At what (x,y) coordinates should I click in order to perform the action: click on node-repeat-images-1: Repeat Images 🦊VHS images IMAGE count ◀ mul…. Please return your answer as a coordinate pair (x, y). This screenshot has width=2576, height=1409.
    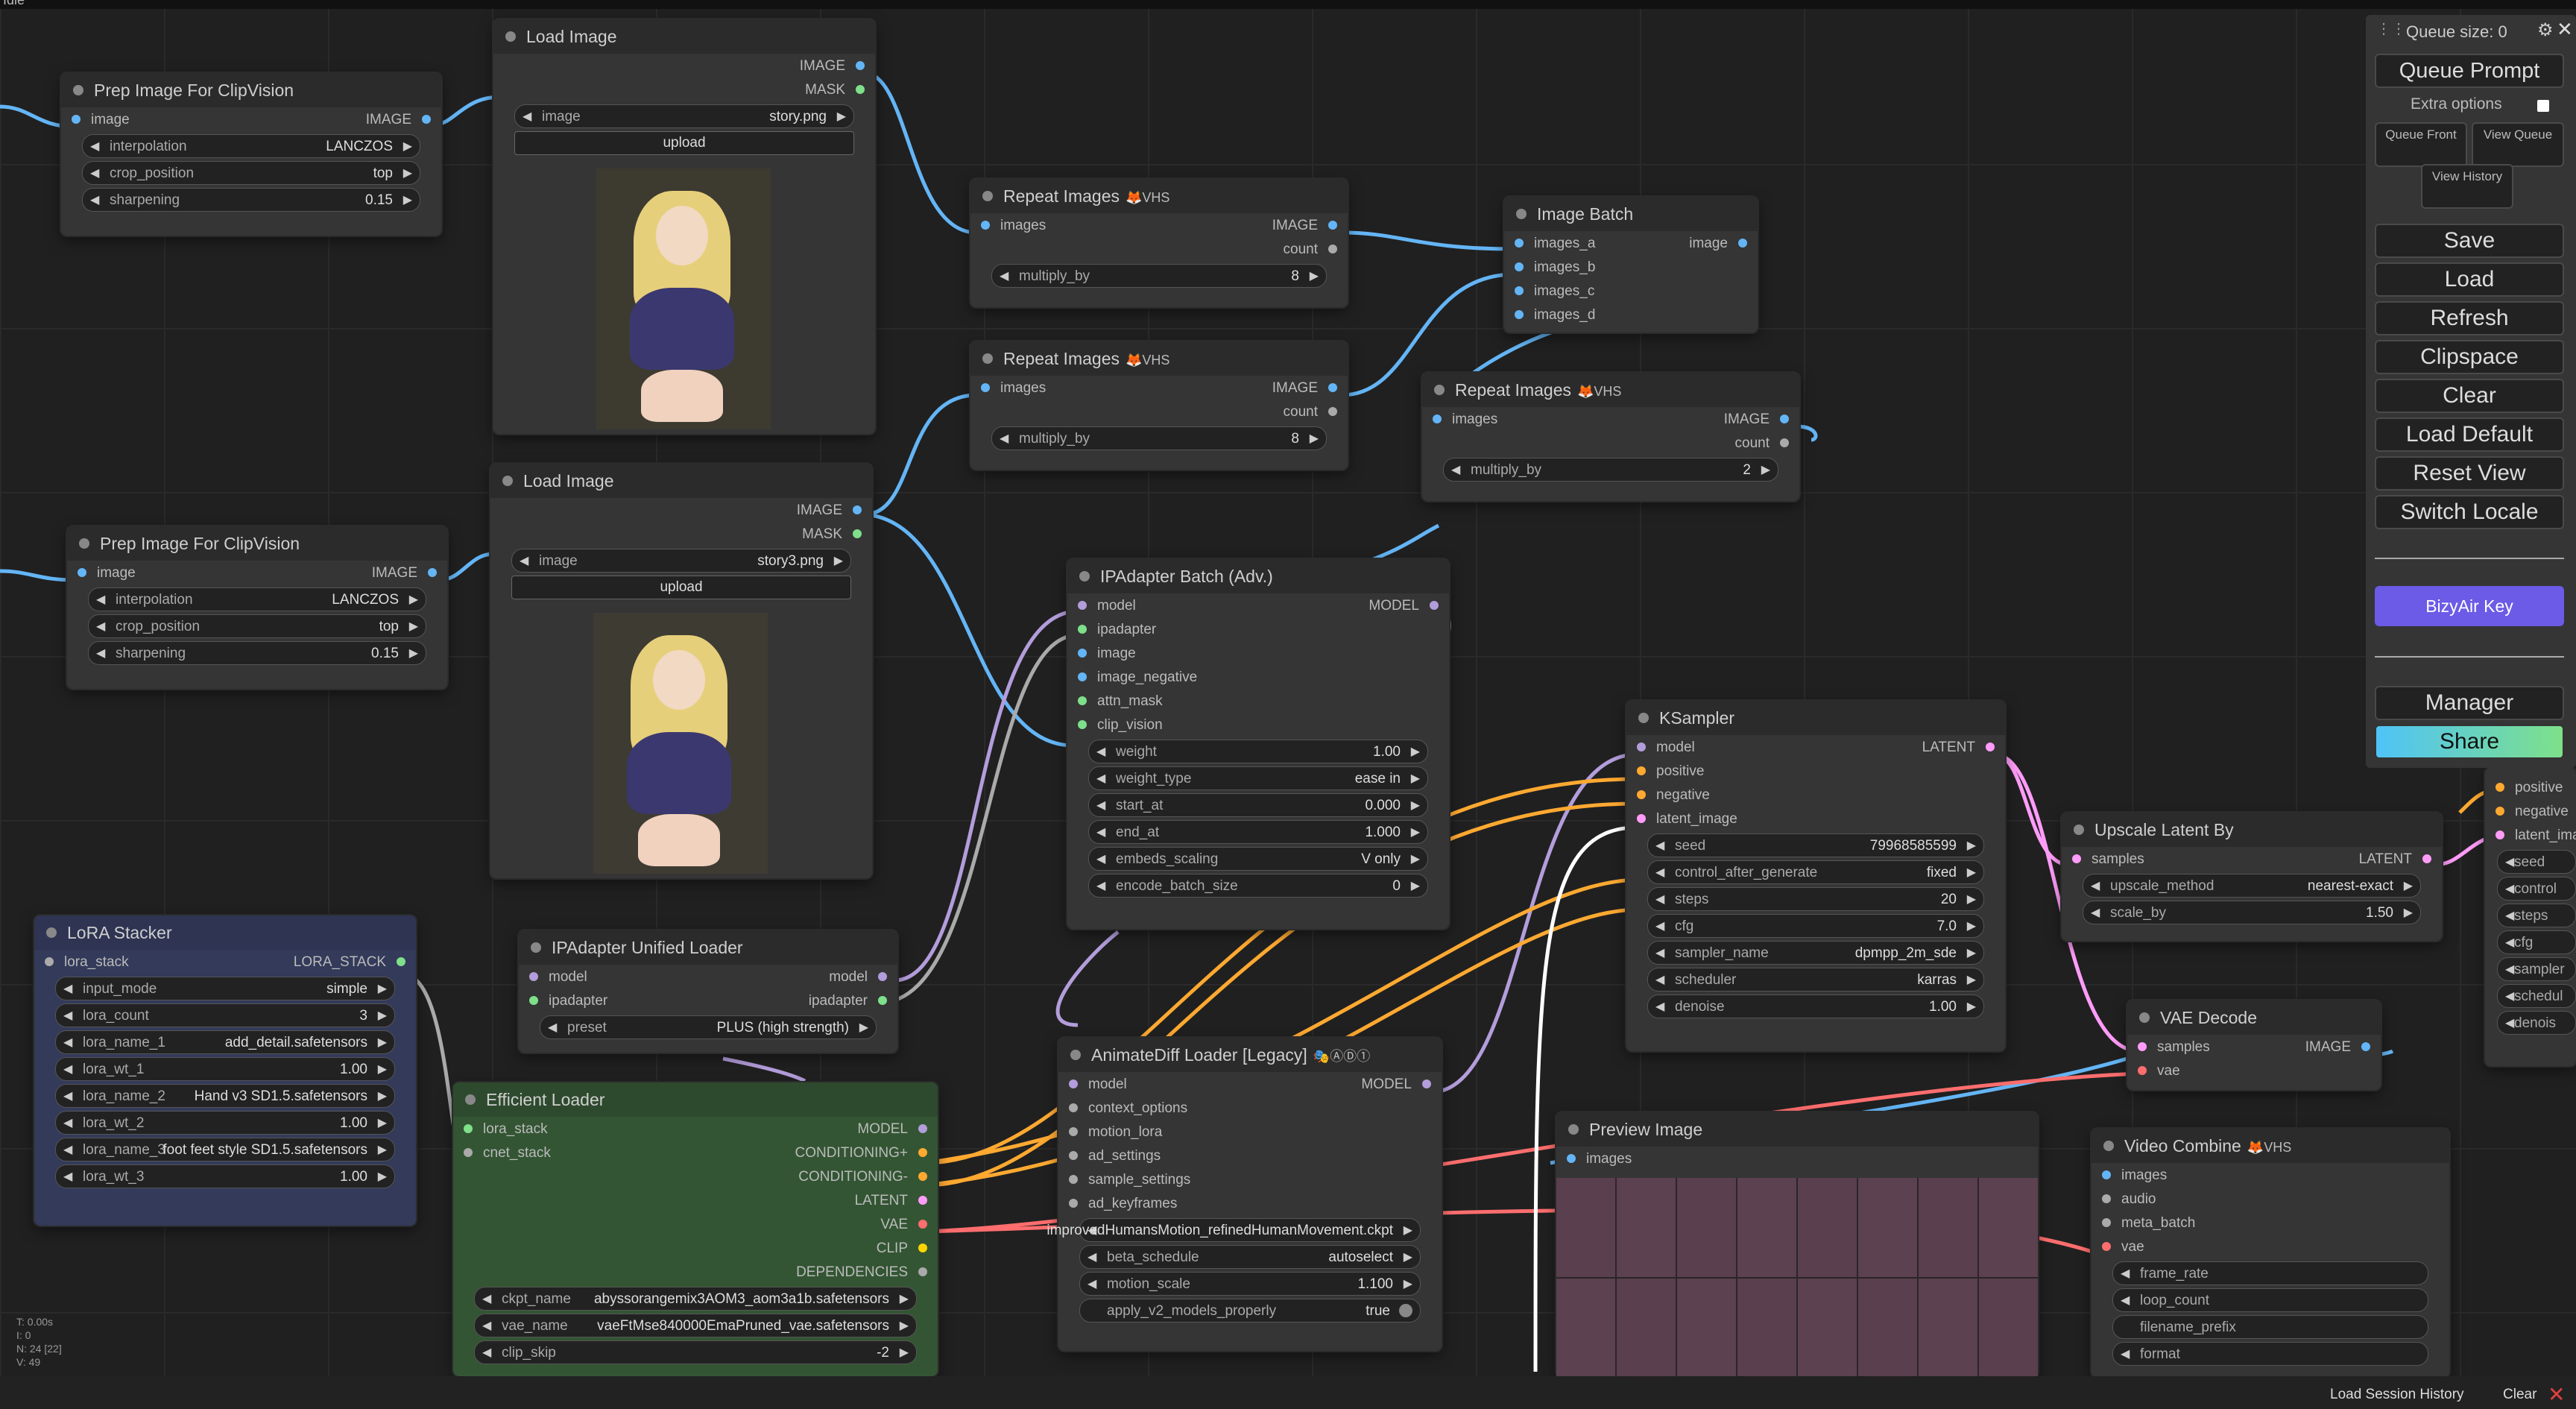
    Looking at the image, I should click on (1159, 243).